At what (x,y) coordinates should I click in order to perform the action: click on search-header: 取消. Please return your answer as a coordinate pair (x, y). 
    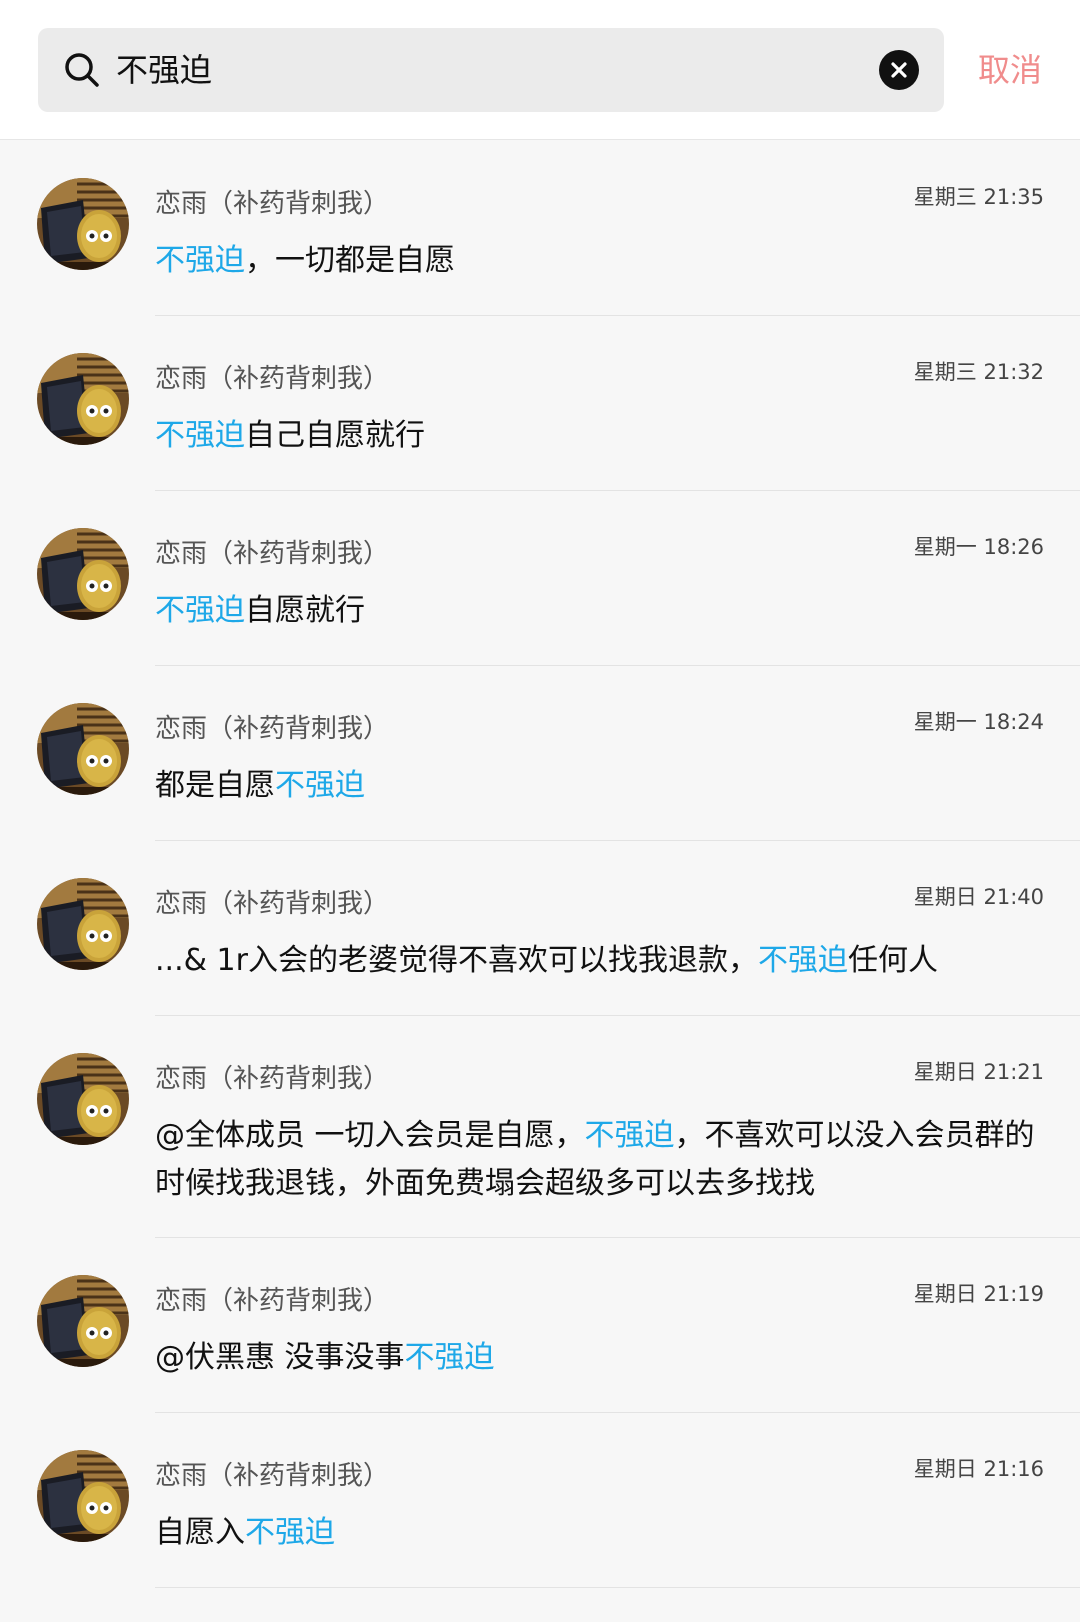
    Looking at the image, I should click on (540, 70).